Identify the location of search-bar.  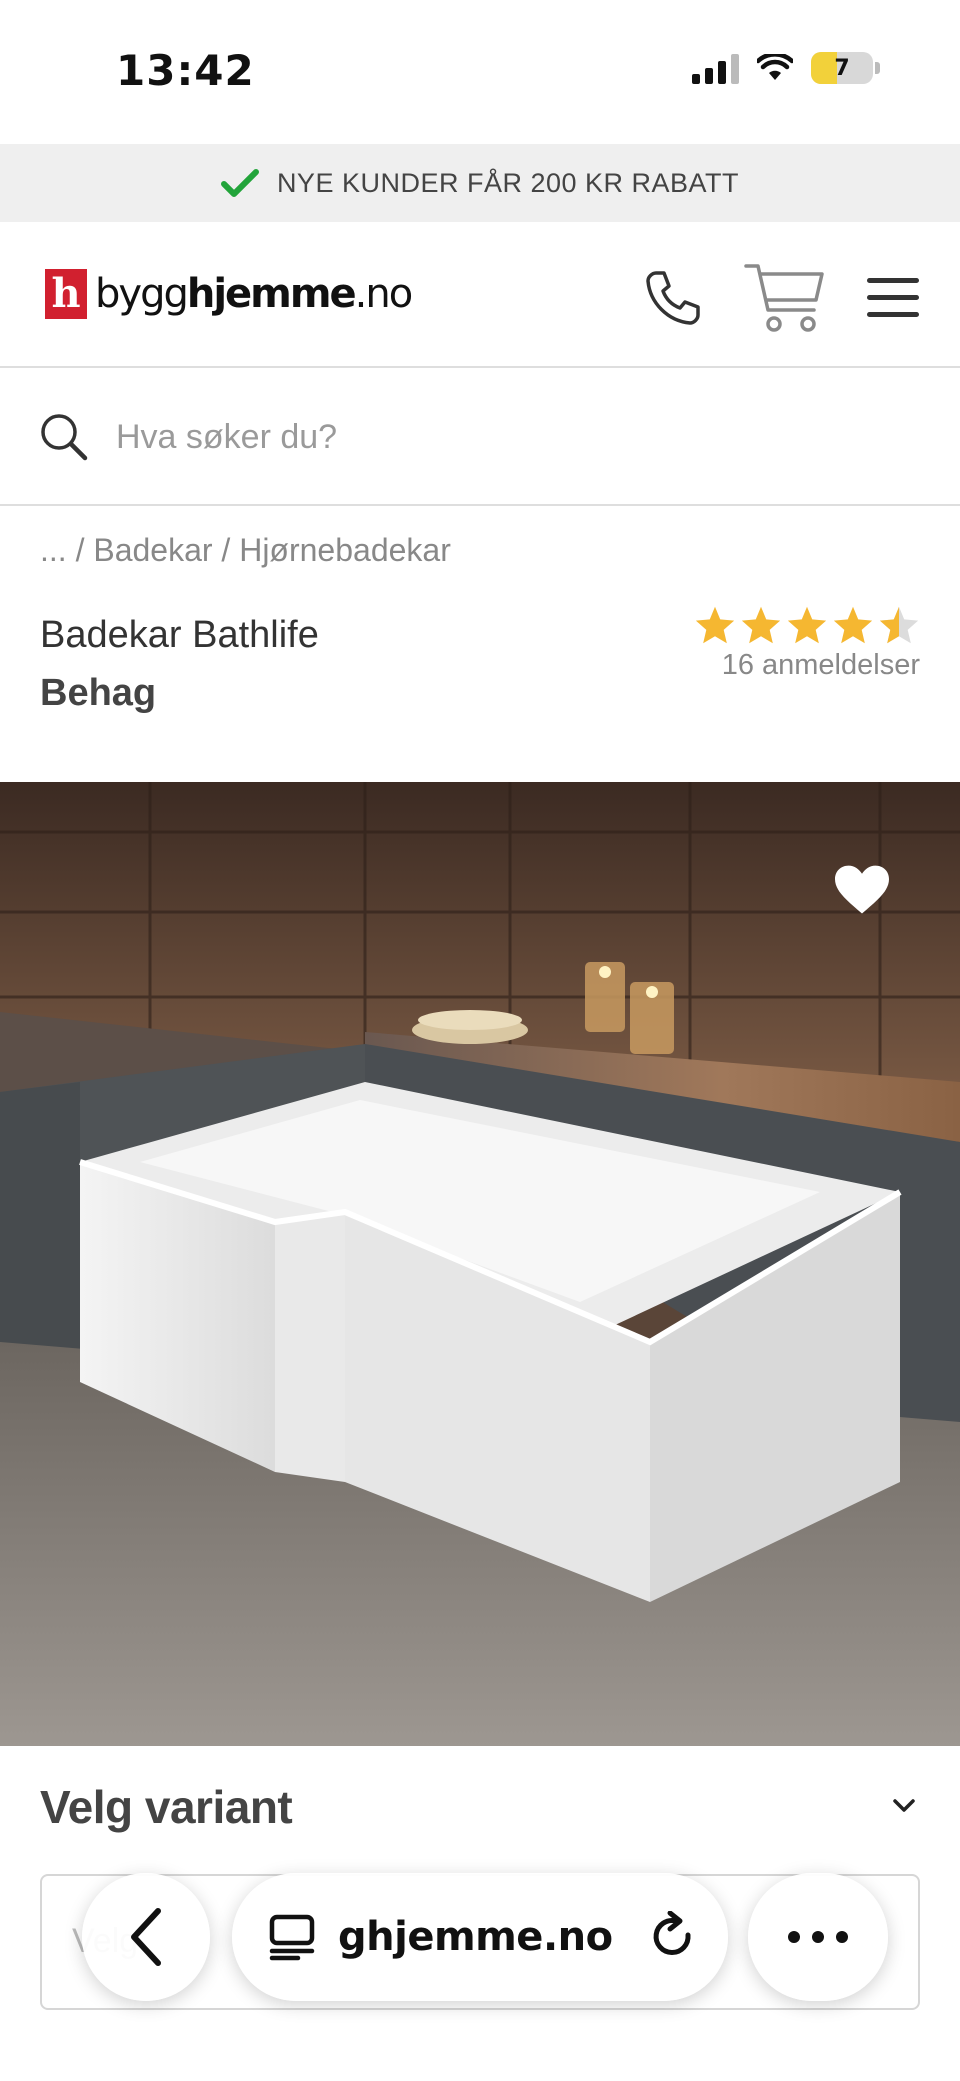
(480, 438).